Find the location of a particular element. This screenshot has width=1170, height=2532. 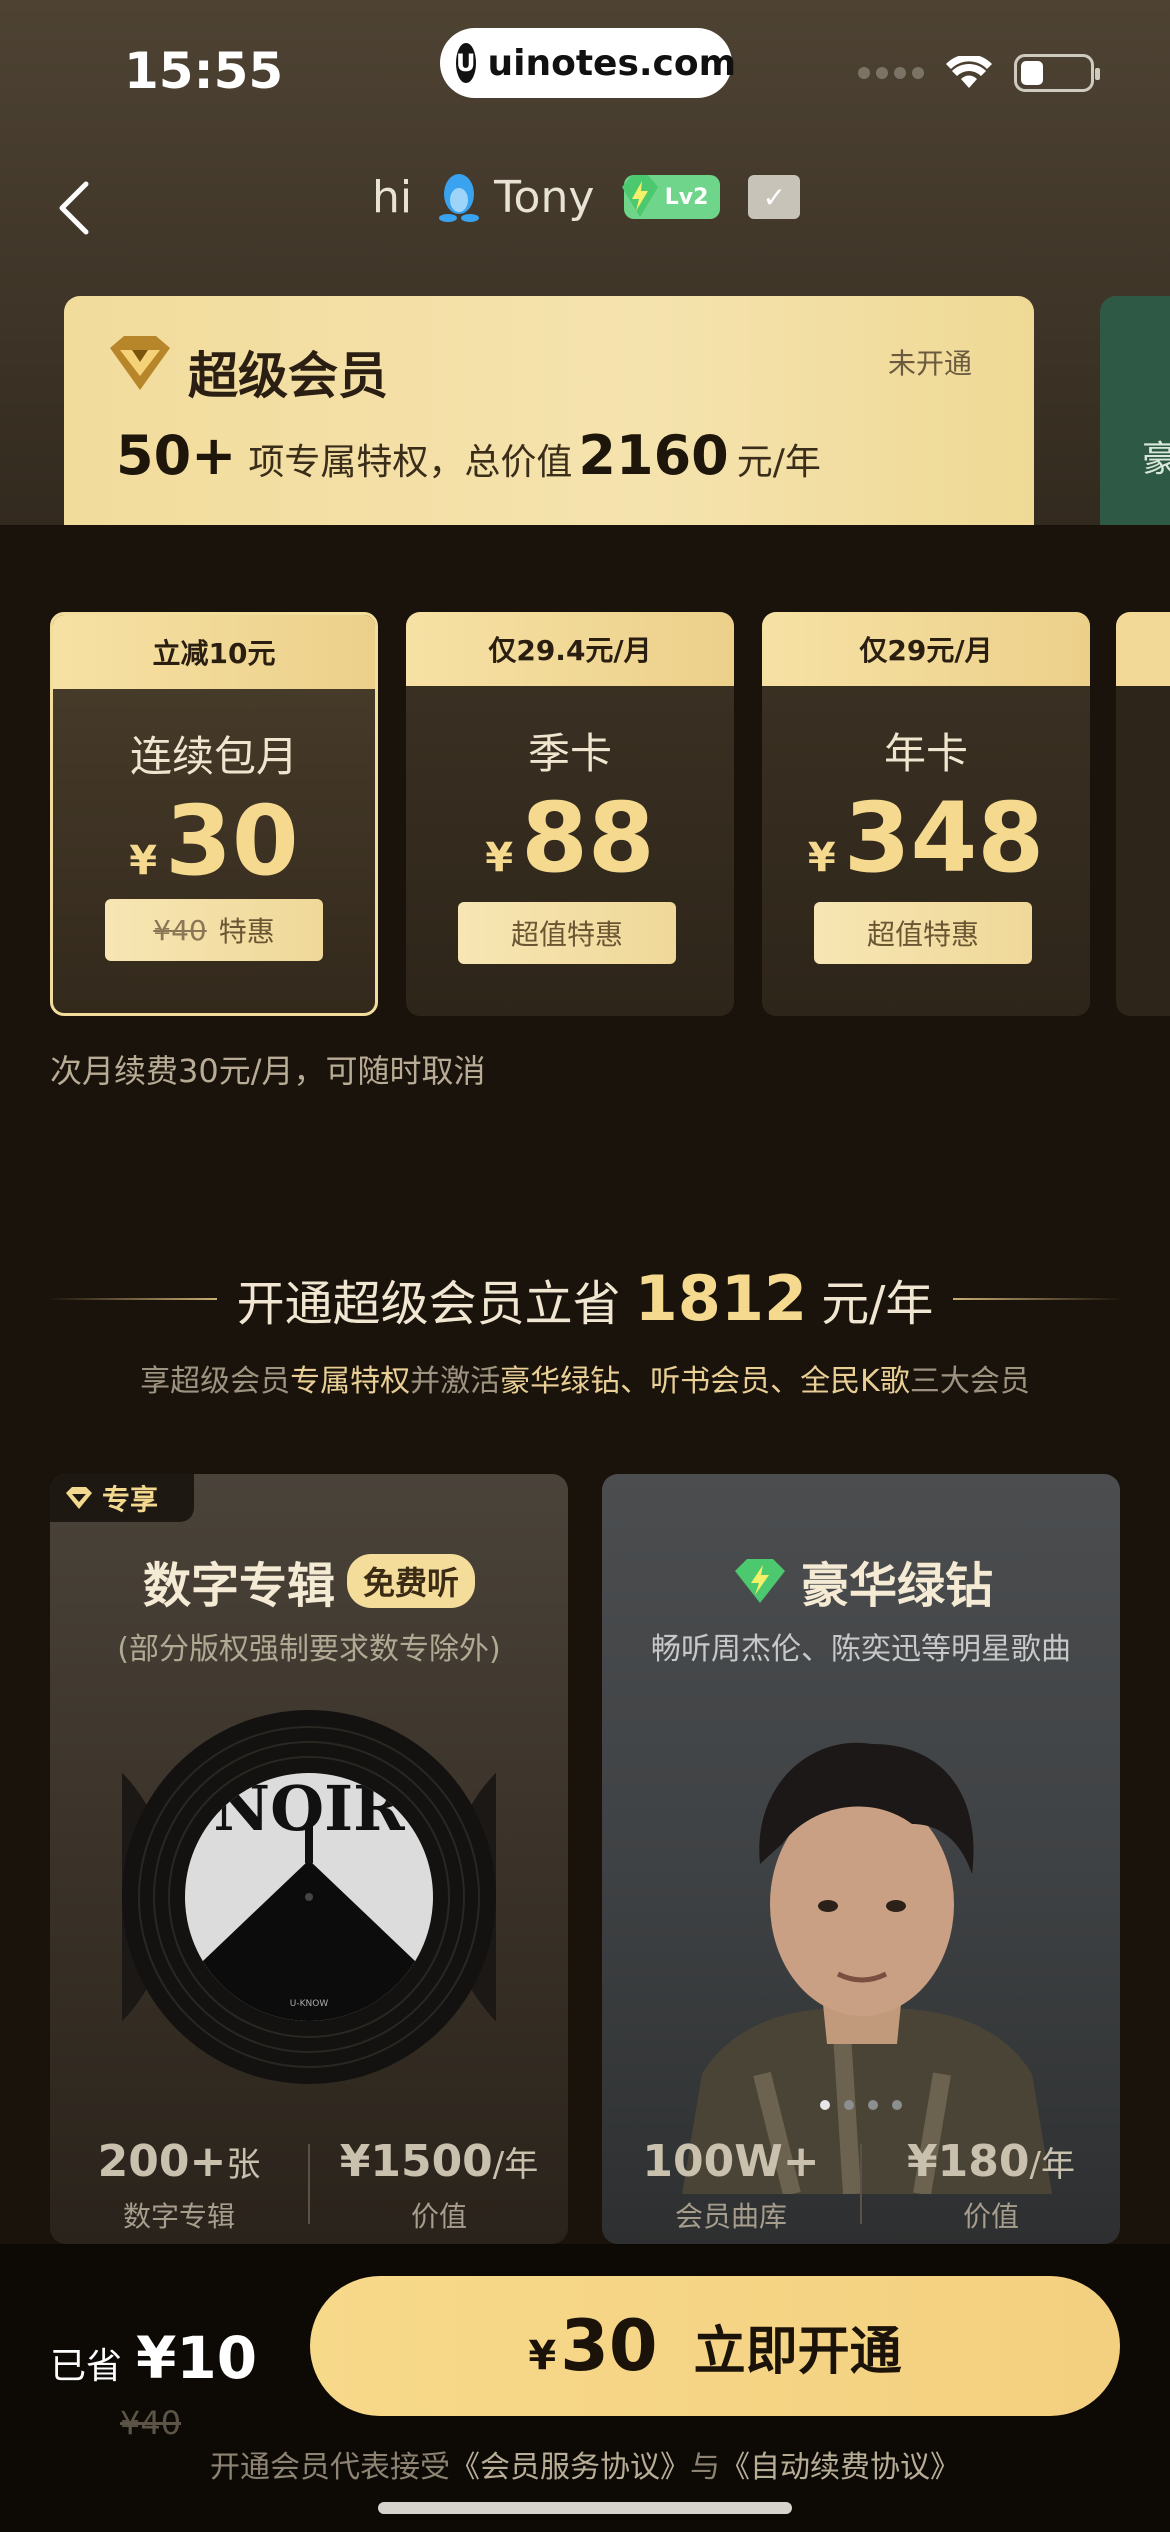

heading-pre: 开通超级会员立省 is located at coordinates (428, 1304).